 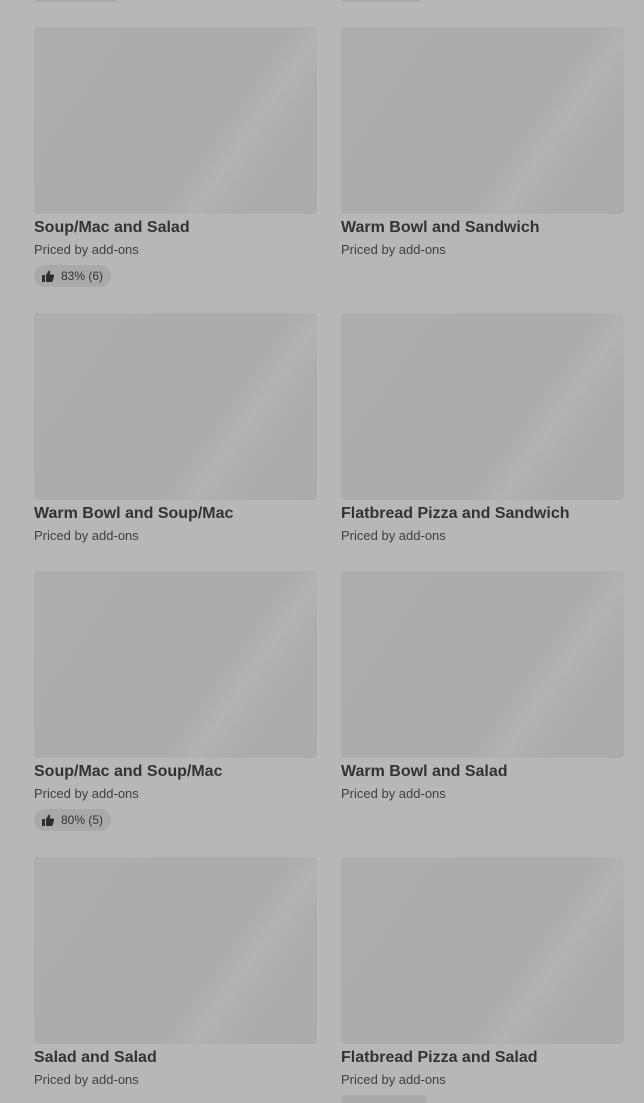 I want to click on menu-item-card: Salad and Salad Priced by add-ons, so click(x=175, y=972).